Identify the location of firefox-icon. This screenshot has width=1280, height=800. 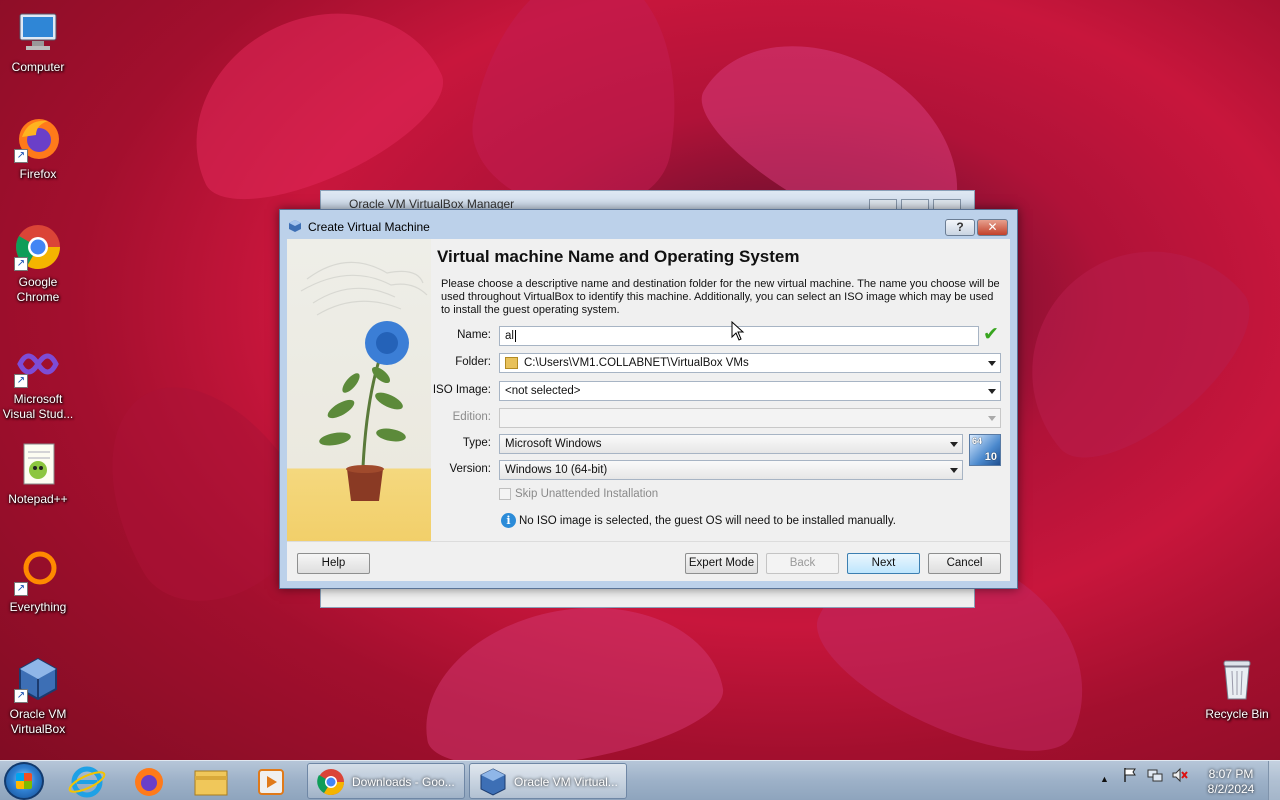
(149, 782).